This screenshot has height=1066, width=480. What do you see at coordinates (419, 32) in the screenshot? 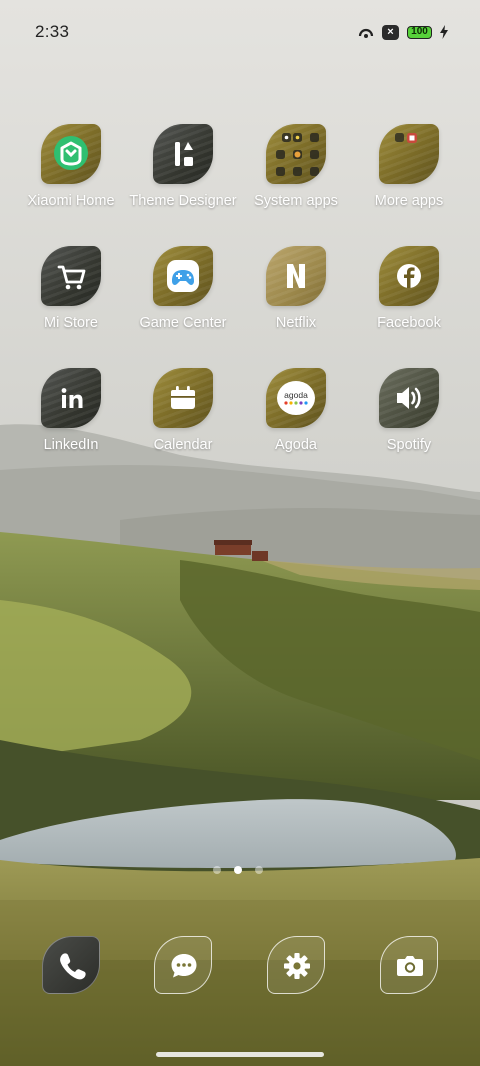
I see `battery-indicator: 100` at bounding box center [419, 32].